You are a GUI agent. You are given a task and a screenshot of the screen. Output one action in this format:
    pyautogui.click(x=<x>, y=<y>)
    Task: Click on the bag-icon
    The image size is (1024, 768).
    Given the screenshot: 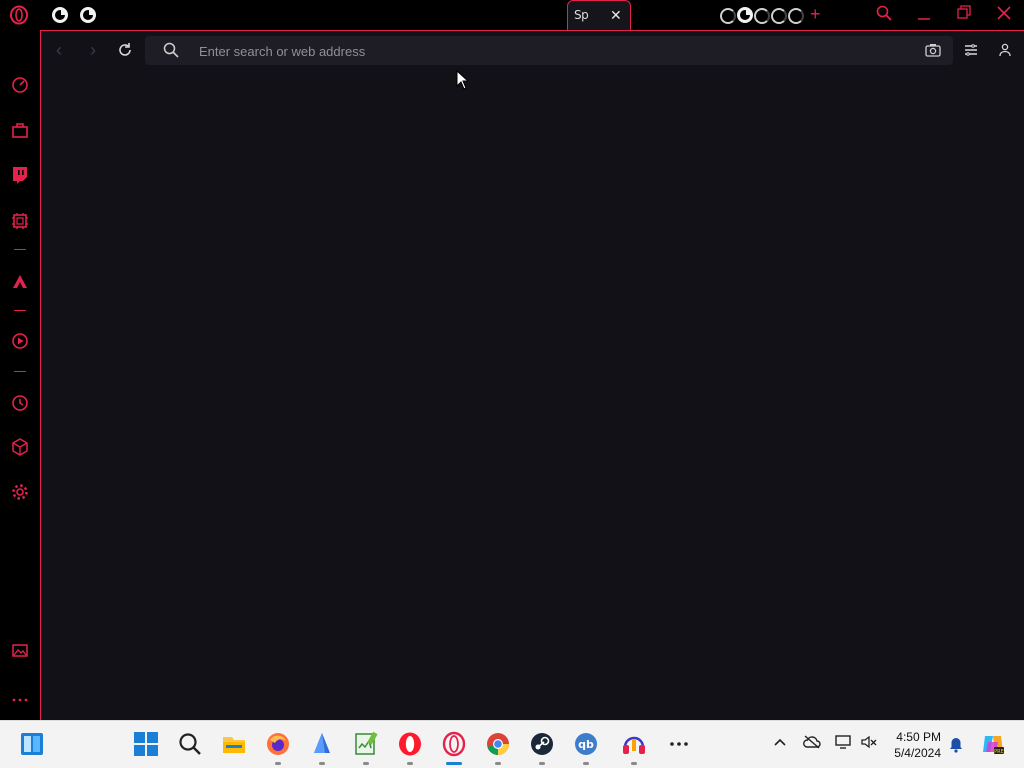 What is the action you would take?
    pyautogui.click(x=20, y=130)
    